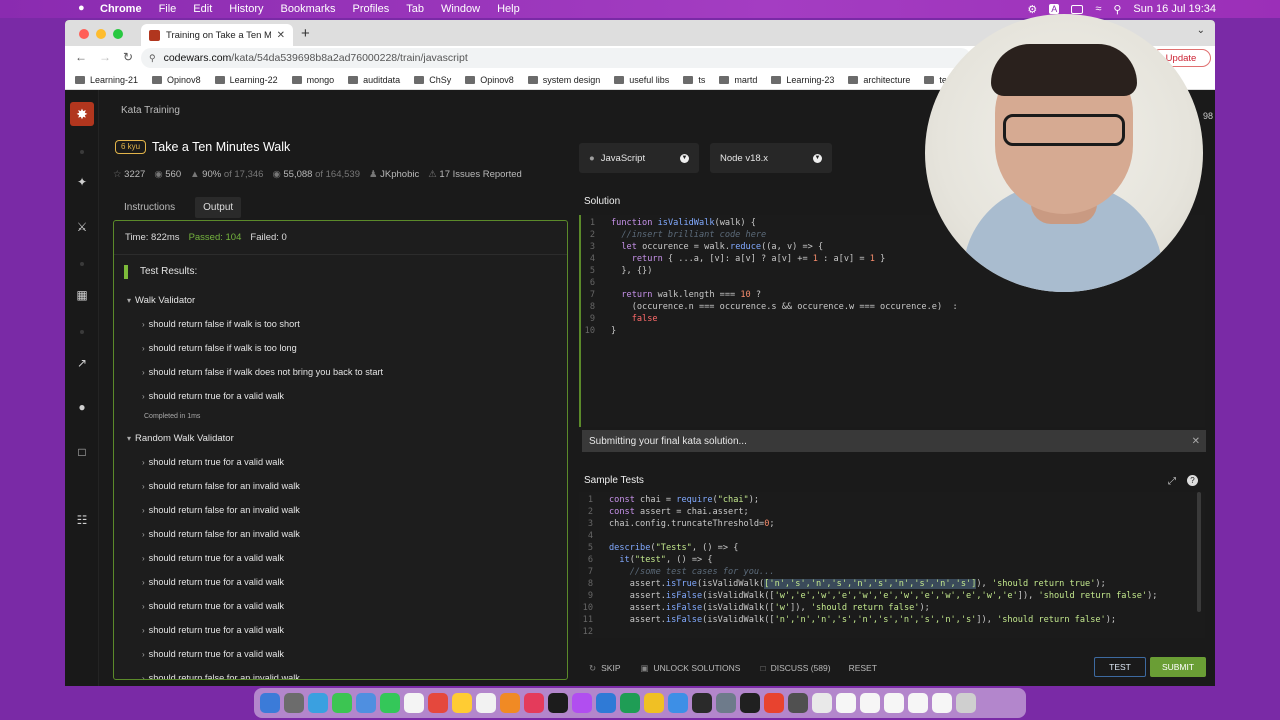 The height and width of the screenshot is (720, 1280). What do you see at coordinates (1120, 667) in the screenshot?
I see `test-button: TEST` at bounding box center [1120, 667].